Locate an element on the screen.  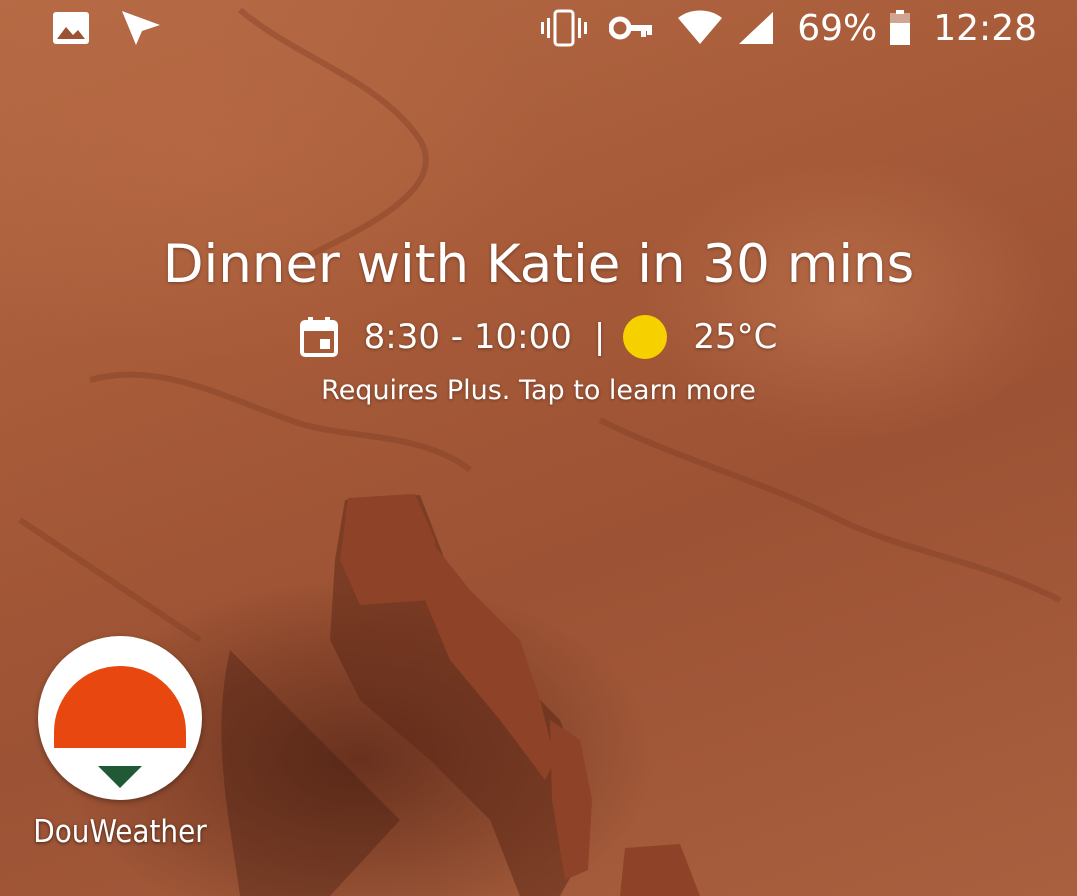
calendar-icon is located at coordinates (318, 337).